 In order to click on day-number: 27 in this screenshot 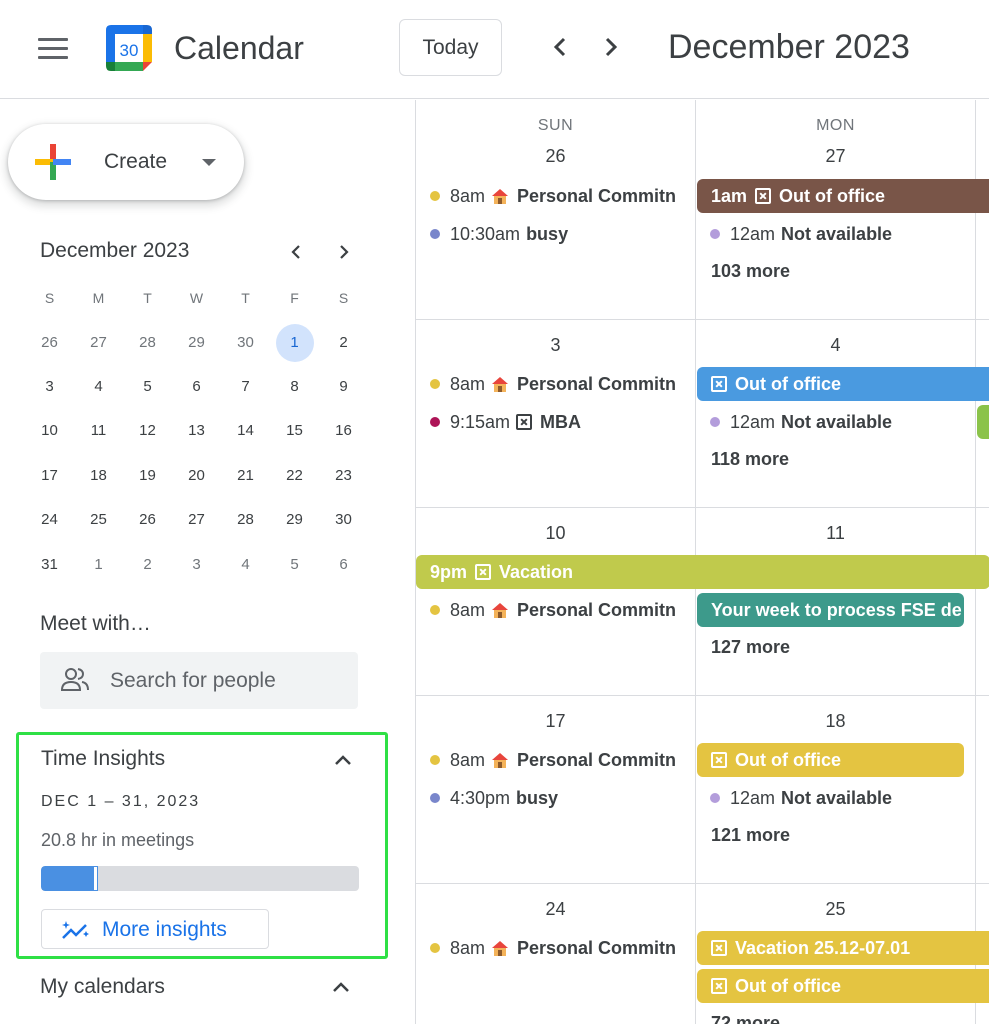, I will do `click(835, 156)`.